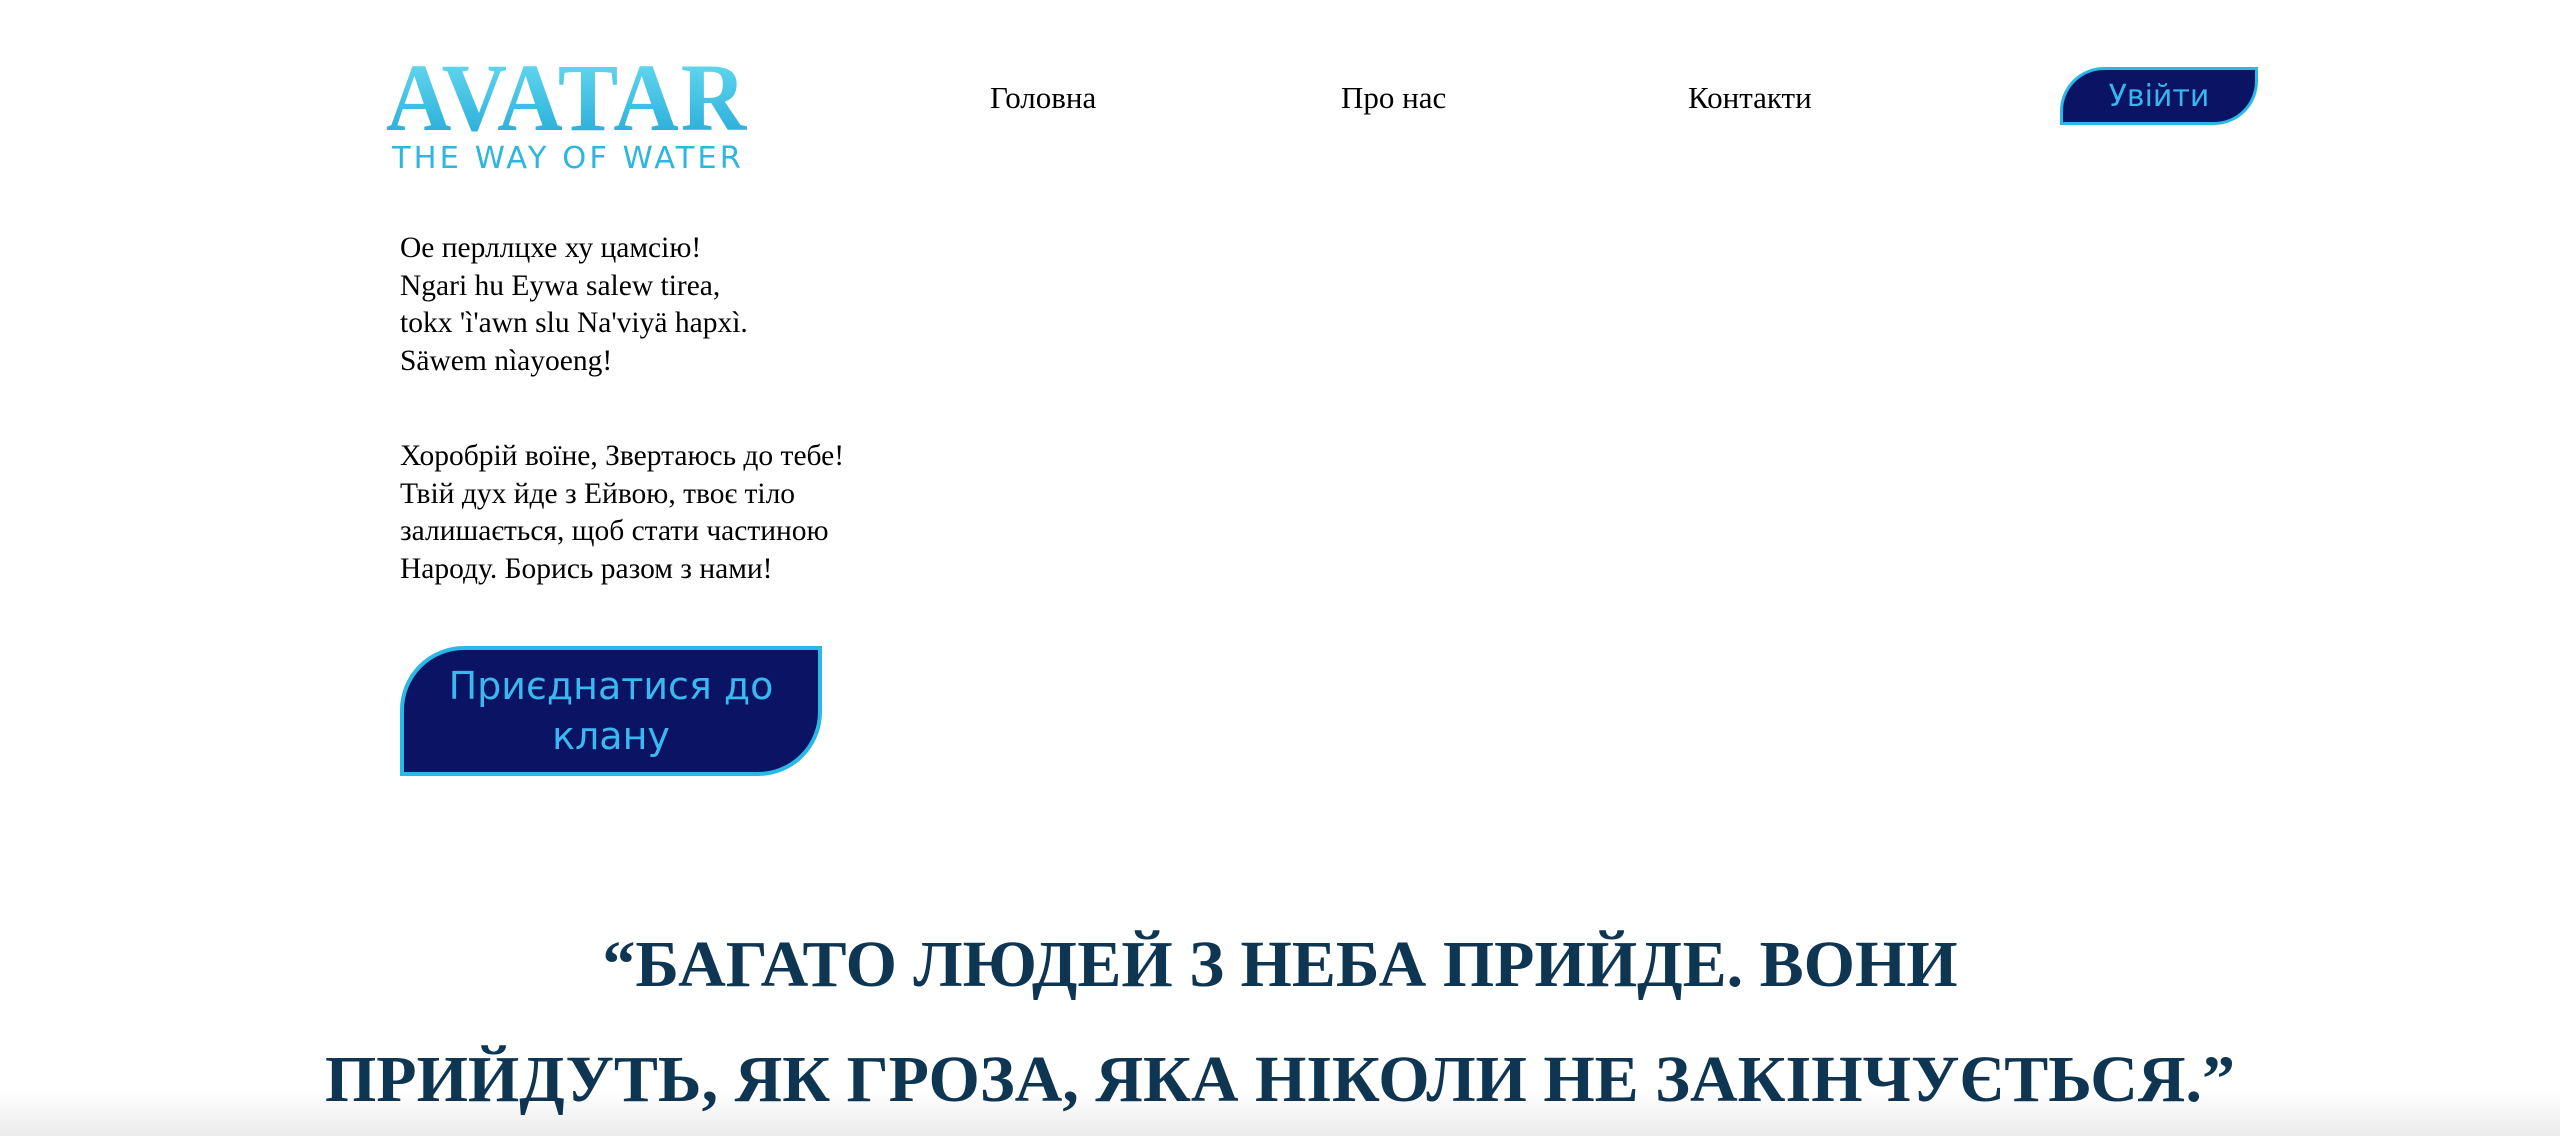  Describe the element at coordinates (598, 493) in the screenshot. I see `poem-uk-line: Твій дух йде з Ейвою, твоє тіло` at that location.